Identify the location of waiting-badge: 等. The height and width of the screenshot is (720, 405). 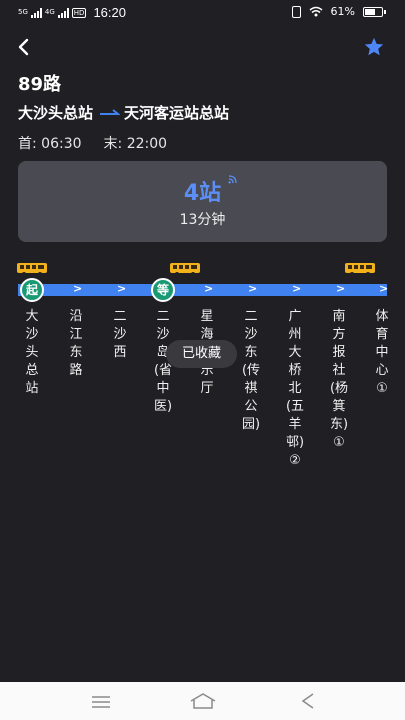
(163, 290).